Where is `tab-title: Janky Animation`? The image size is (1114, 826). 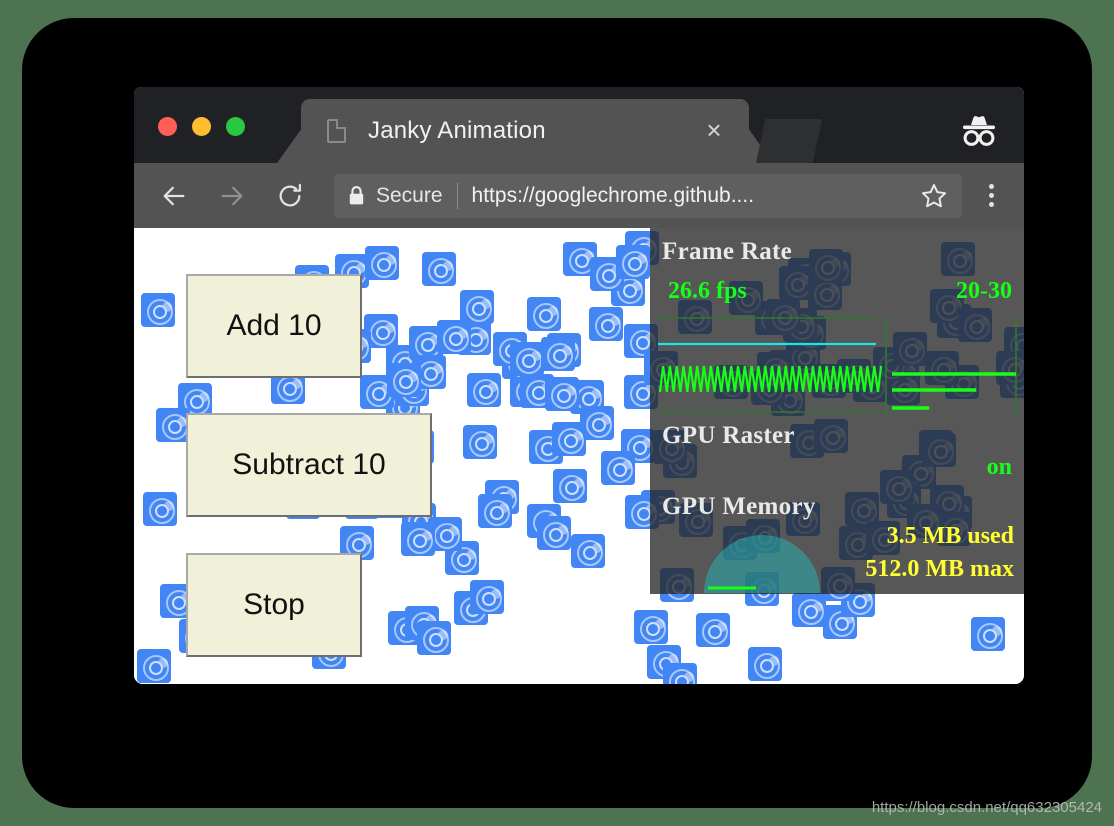
tab-title: Janky Animation is located at coordinates (457, 130).